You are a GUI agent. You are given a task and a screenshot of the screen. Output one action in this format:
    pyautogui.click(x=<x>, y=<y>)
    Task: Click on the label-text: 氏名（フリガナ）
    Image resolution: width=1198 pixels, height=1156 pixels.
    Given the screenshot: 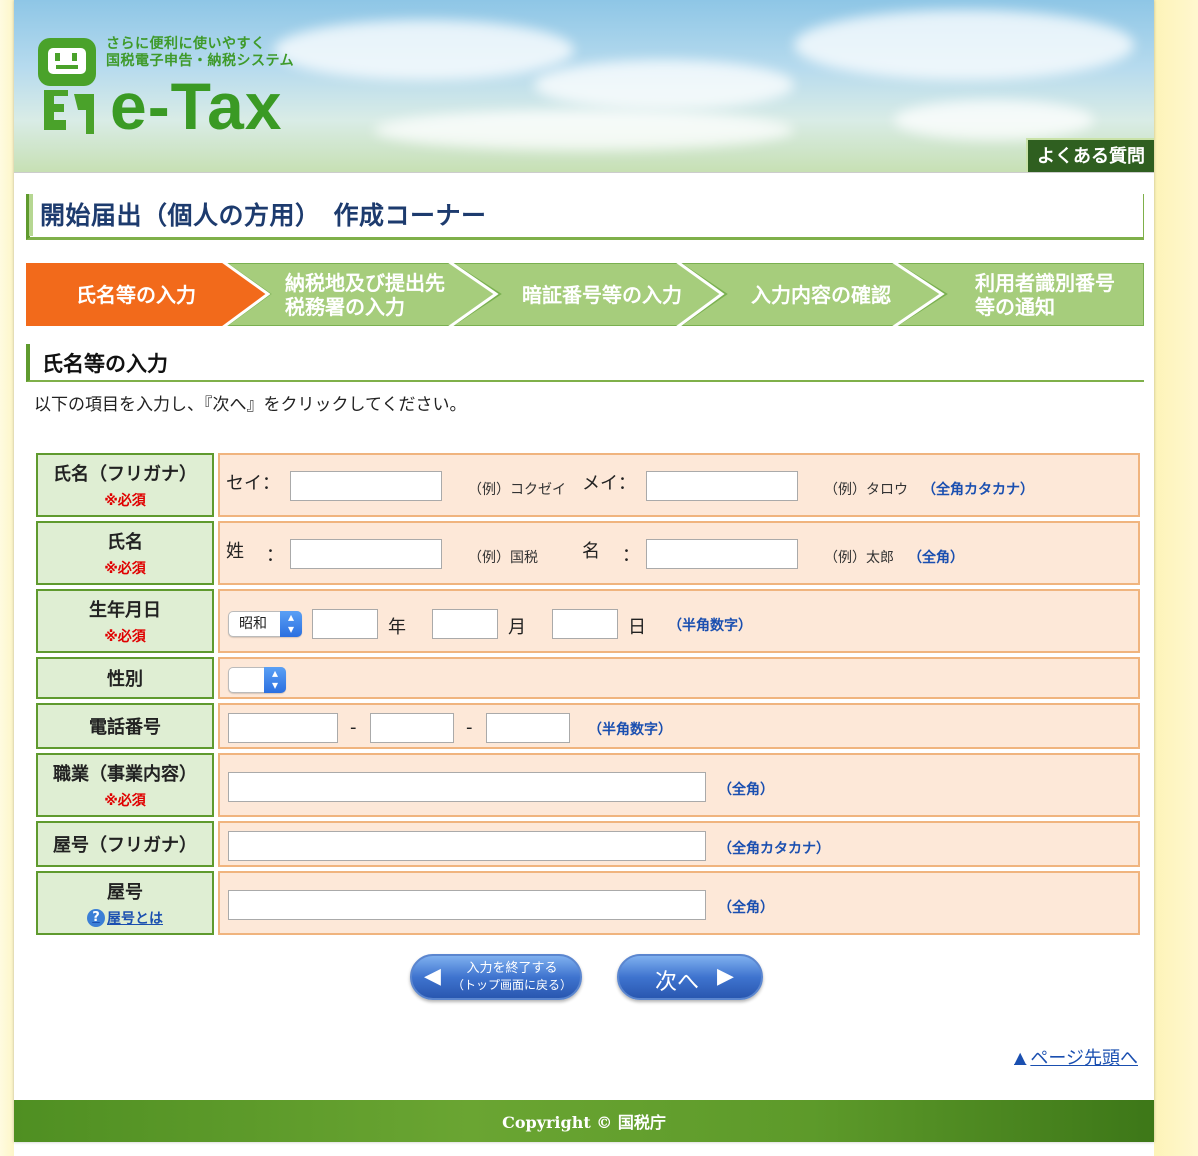 What is the action you would take?
    pyautogui.click(x=125, y=474)
    